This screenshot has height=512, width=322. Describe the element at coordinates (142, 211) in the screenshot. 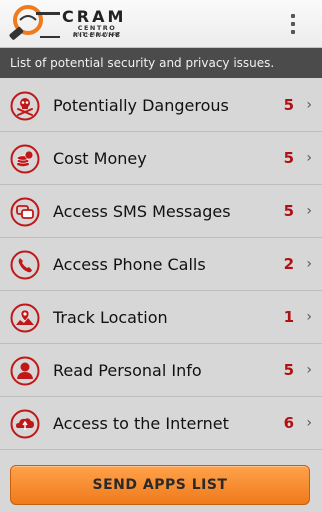

I see `category-label: Access SMS Messages` at that location.